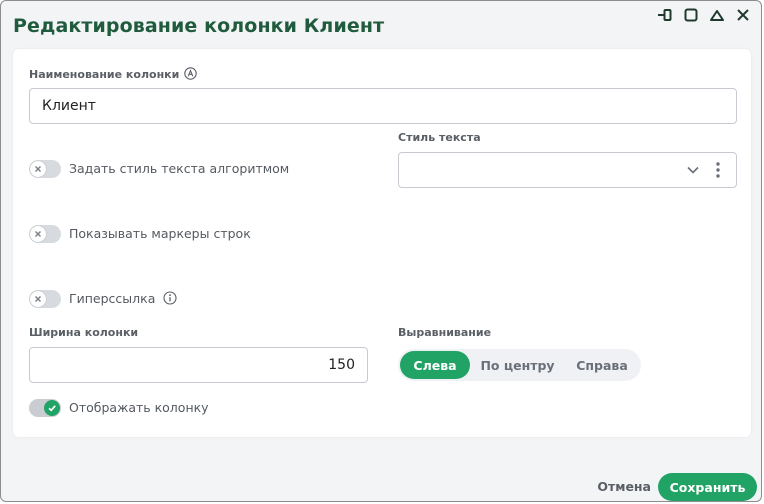 This screenshot has width=764, height=504. Describe the element at coordinates (717, 15) in the screenshot. I see `collapse-icon` at that location.